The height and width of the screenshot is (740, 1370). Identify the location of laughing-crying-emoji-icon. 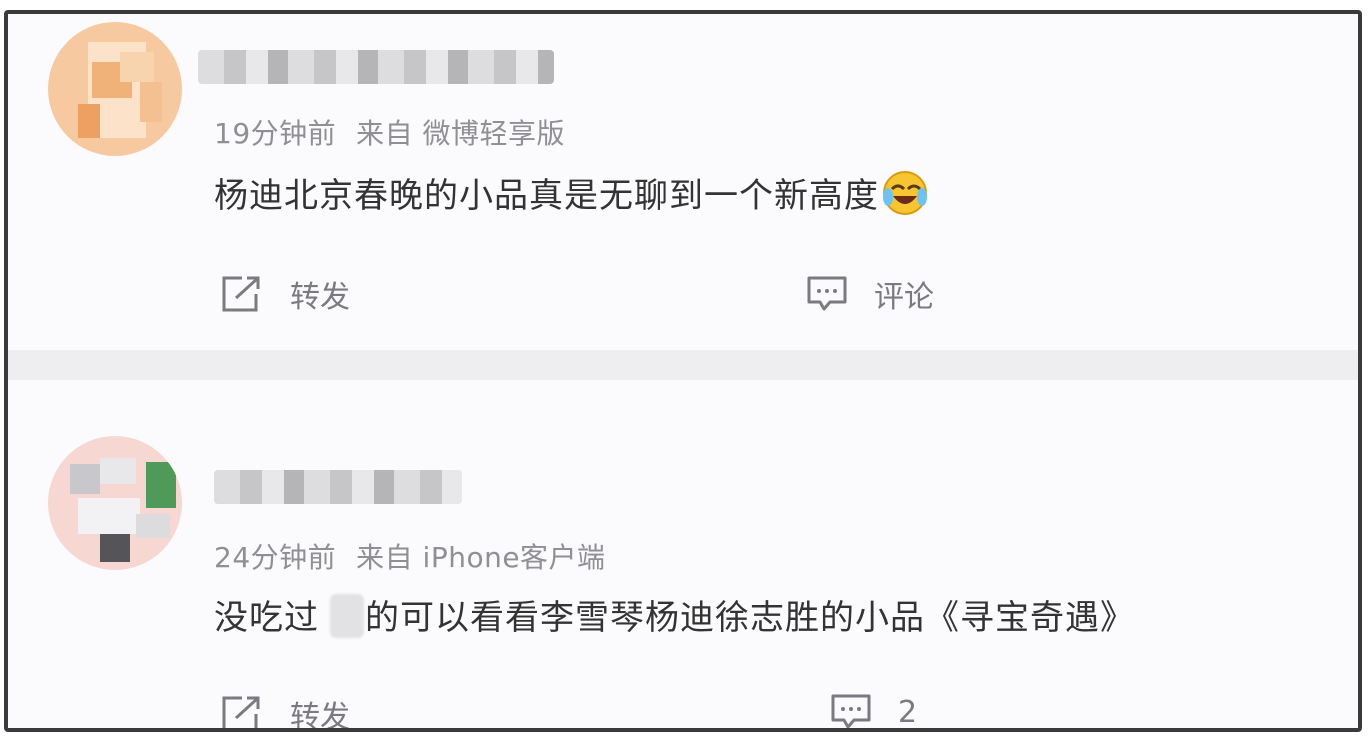
(905, 193).